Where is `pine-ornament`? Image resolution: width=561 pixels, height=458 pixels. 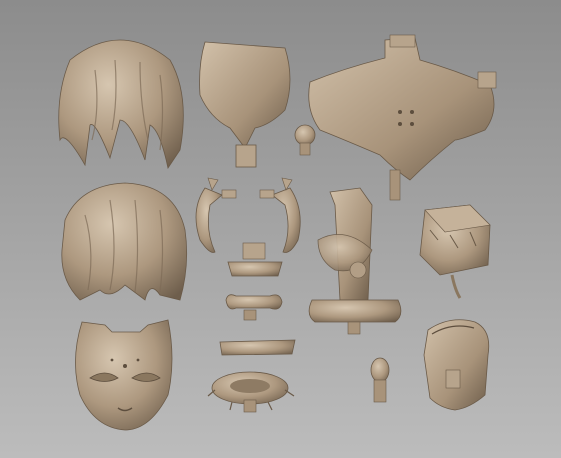
pine-ornament is located at coordinates (380, 380).